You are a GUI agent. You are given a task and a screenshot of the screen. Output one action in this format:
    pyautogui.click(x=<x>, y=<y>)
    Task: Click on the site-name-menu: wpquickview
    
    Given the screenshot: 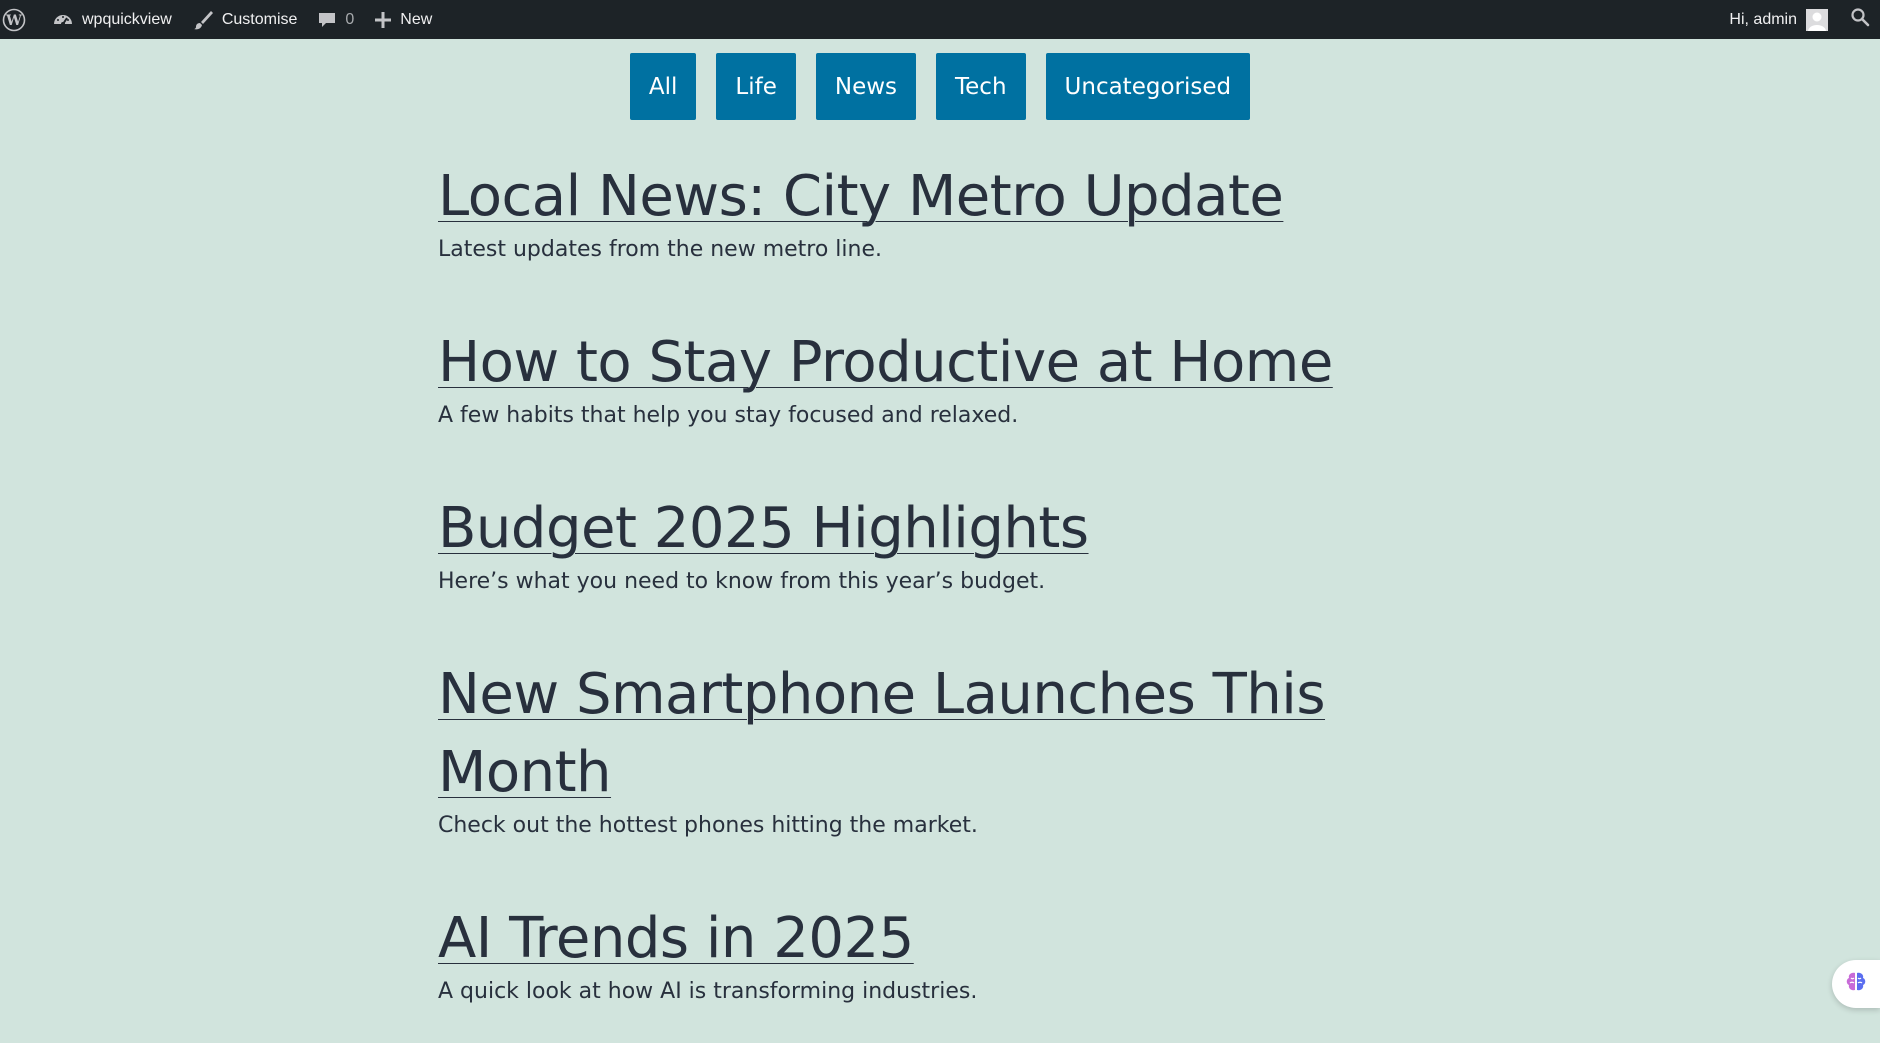 What is the action you would take?
    pyautogui.click(x=112, y=19)
    